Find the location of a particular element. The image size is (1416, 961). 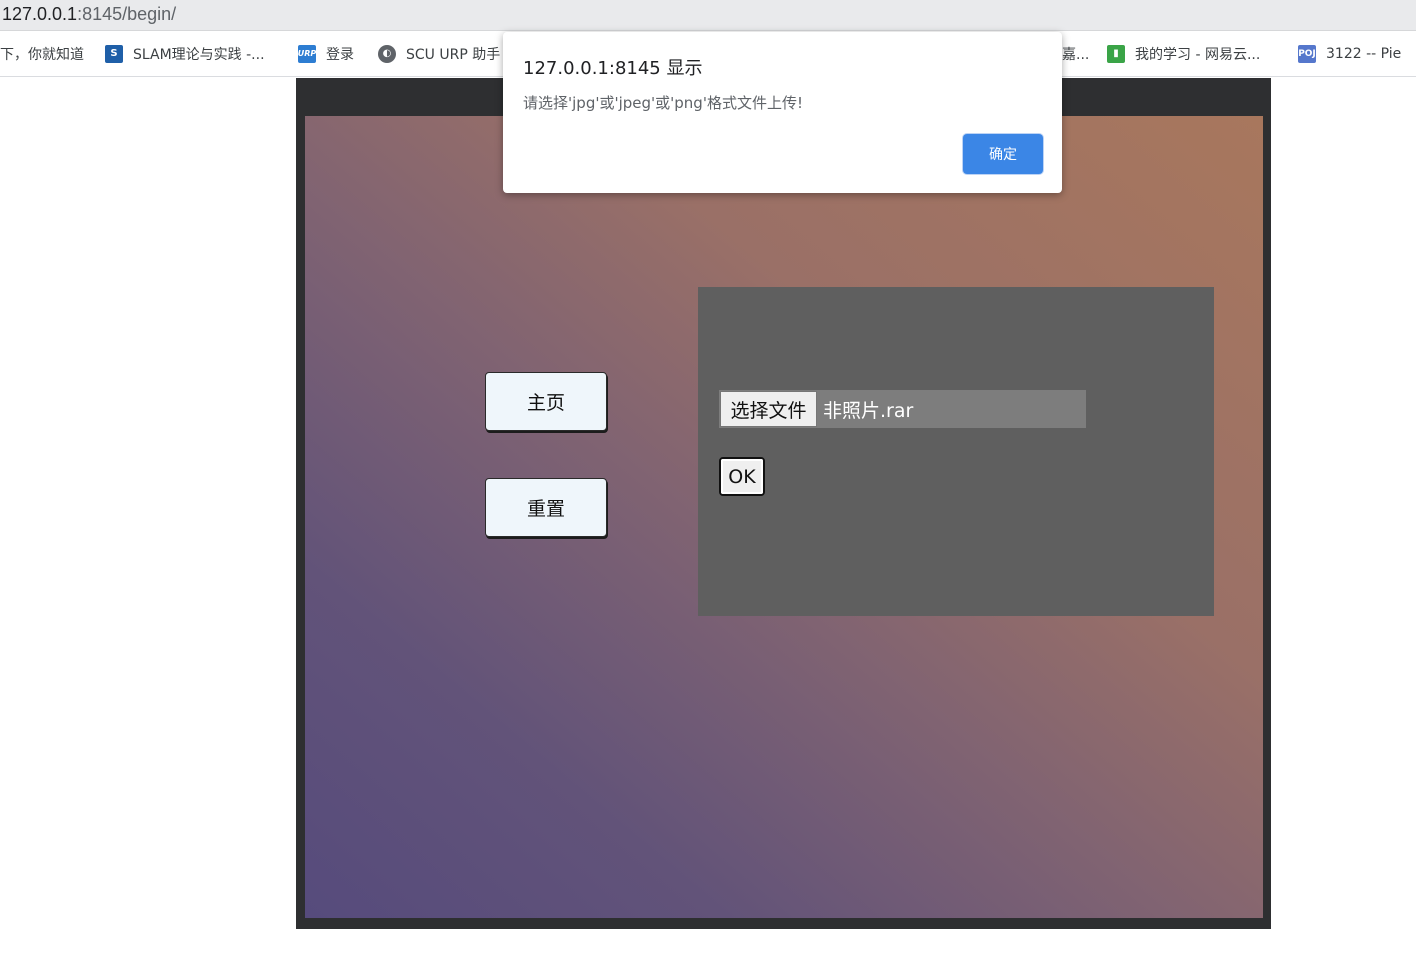

submit-button: OK is located at coordinates (742, 476).